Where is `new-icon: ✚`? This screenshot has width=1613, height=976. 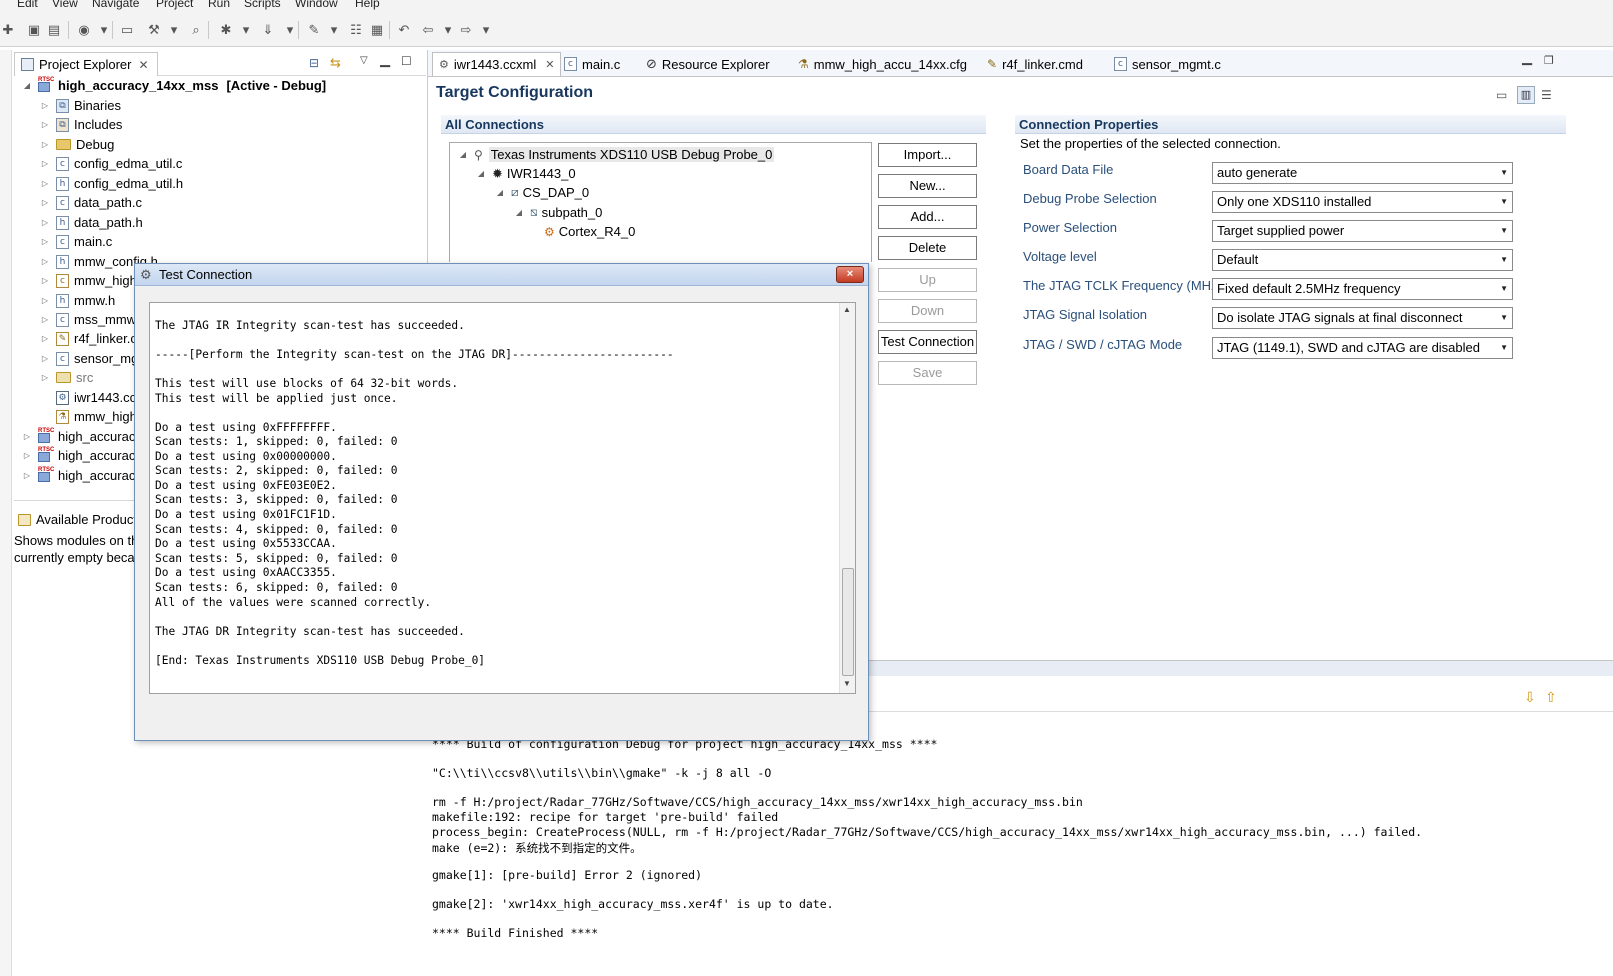 new-icon: ✚ is located at coordinates (8, 30).